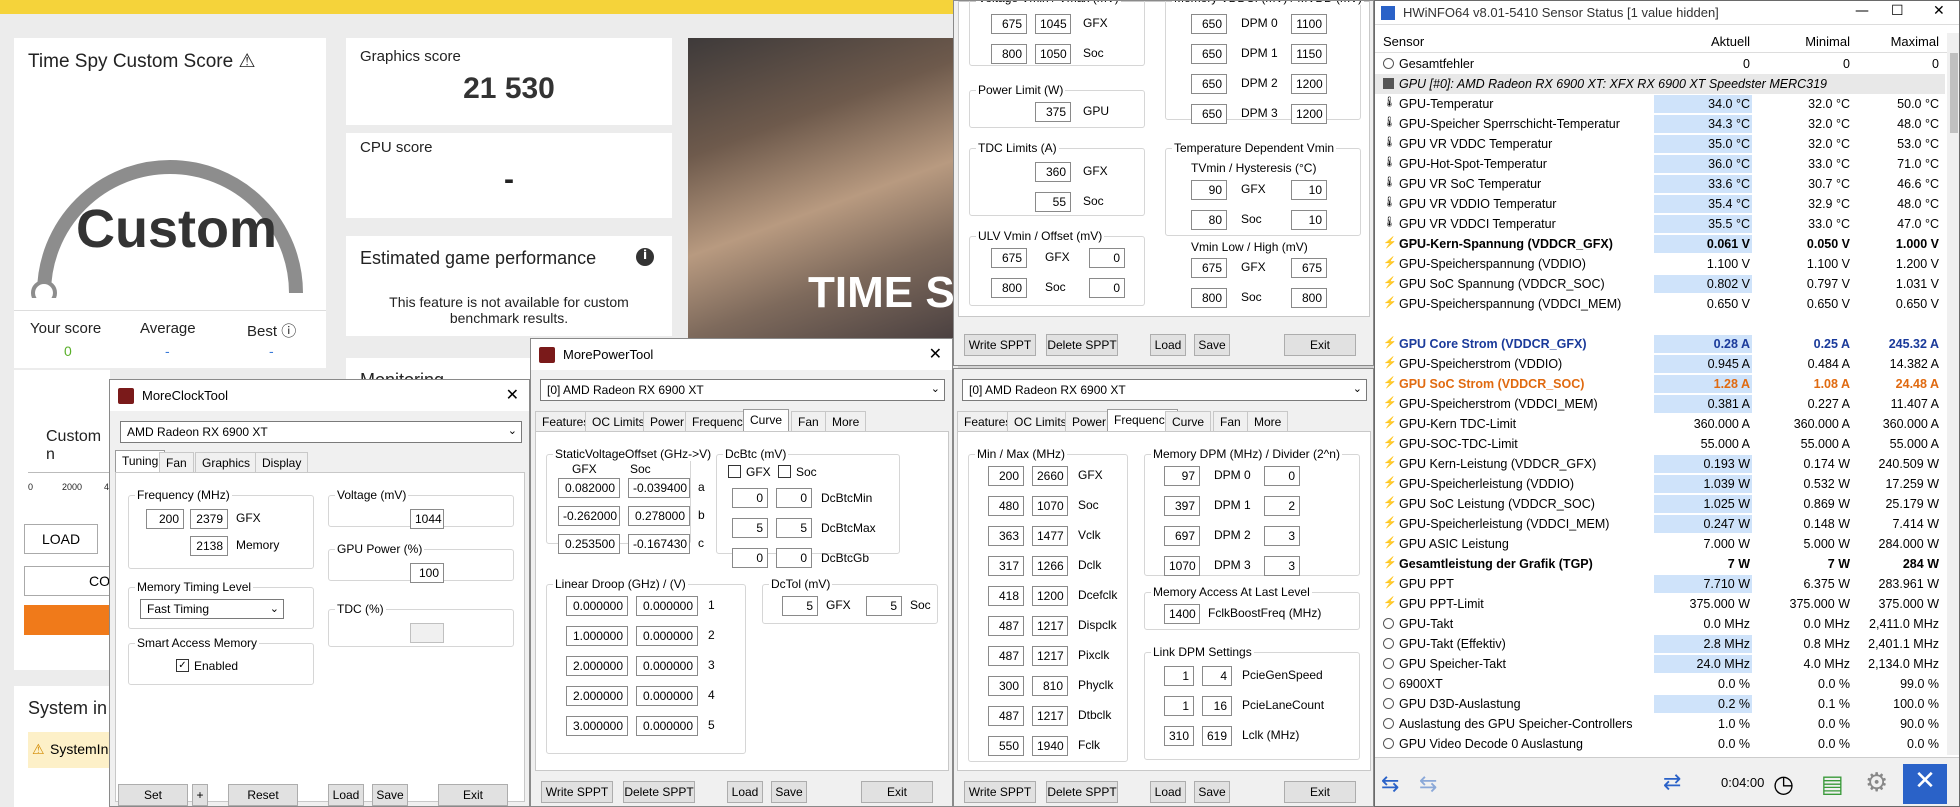  Describe the element at coordinates (1053, 112) in the screenshot. I see `power-limit-input: 375` at that location.